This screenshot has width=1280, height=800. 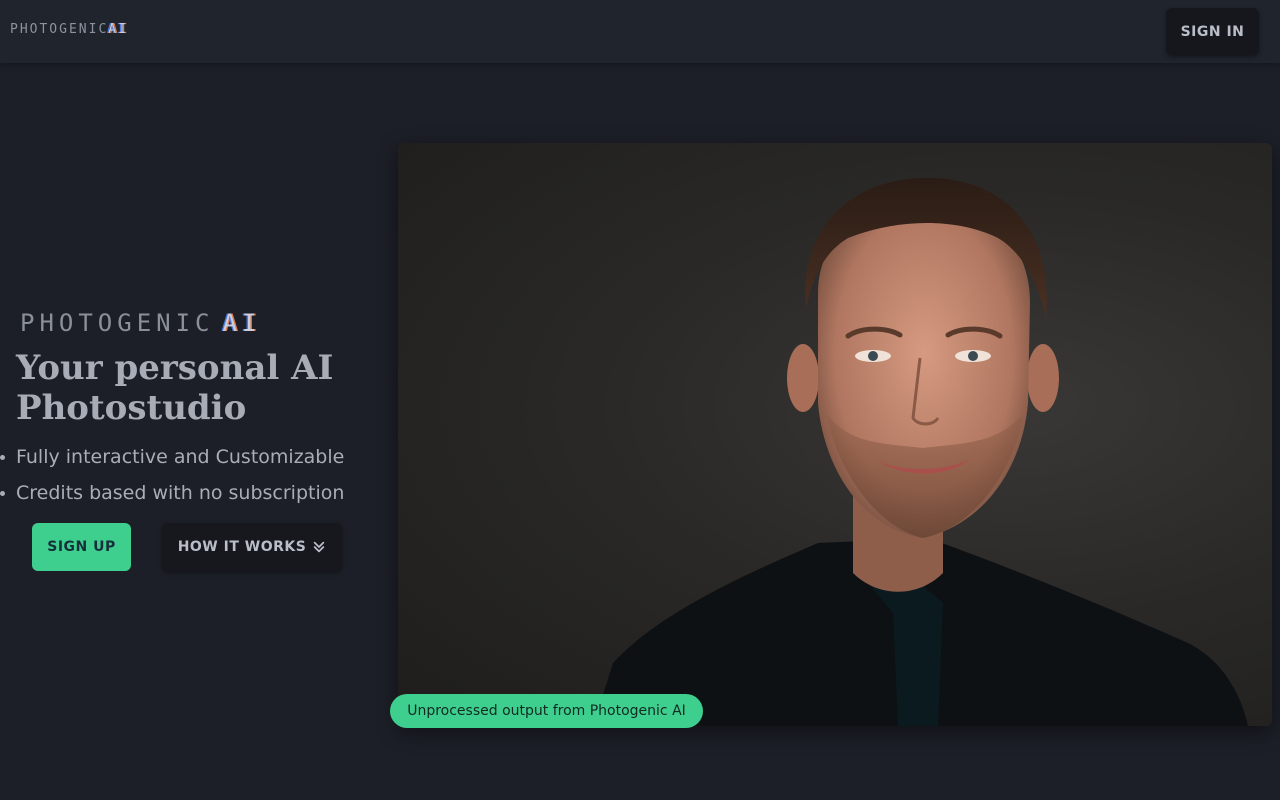 I want to click on chevron-double-down-icon, so click(x=319, y=547).